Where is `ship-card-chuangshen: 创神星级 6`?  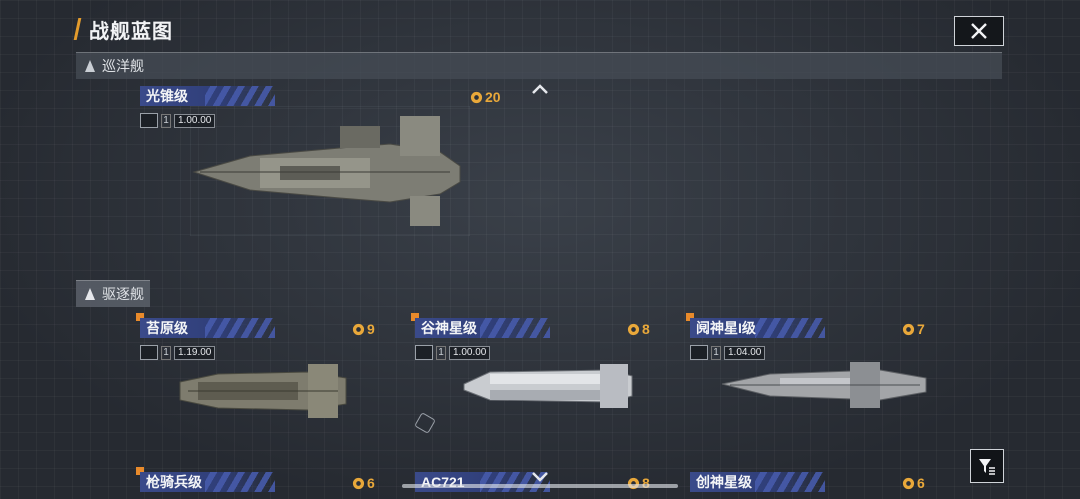
ship-card-chuangshen: 创神星级 6 is located at coordinates (810, 485).